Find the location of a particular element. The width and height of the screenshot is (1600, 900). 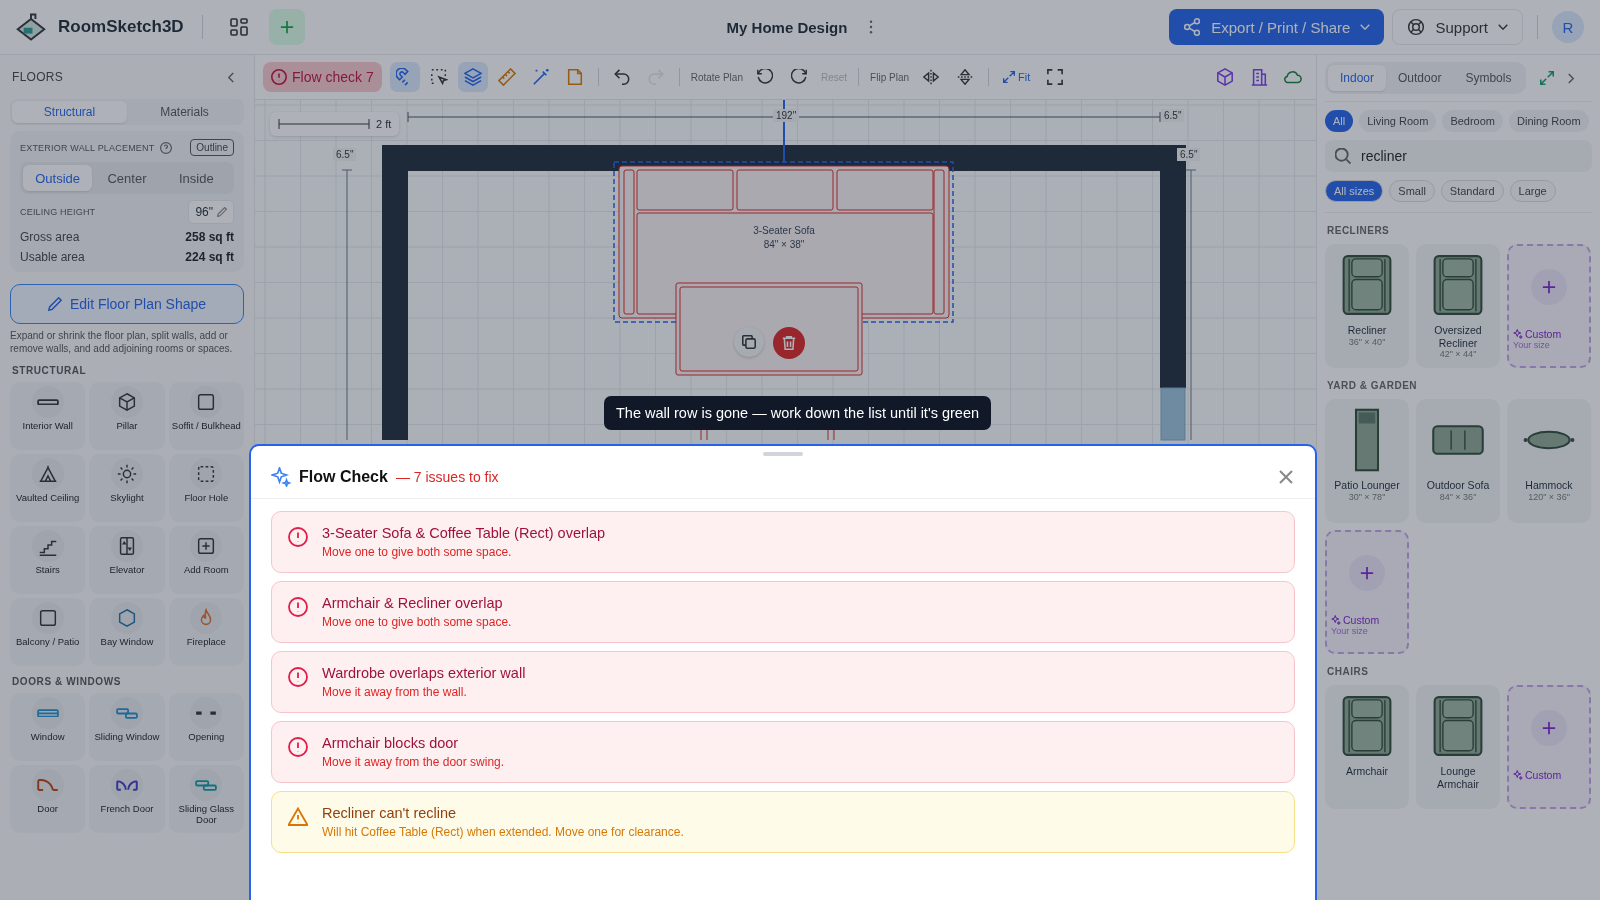

layers-tool is located at coordinates (472, 77).